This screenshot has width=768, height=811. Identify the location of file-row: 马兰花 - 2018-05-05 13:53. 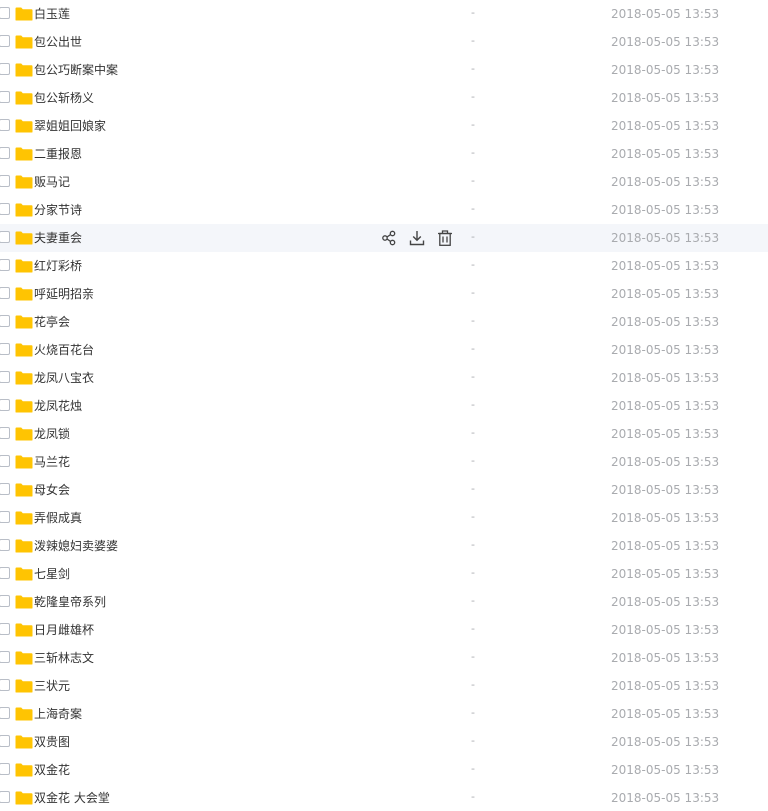
(384, 462).